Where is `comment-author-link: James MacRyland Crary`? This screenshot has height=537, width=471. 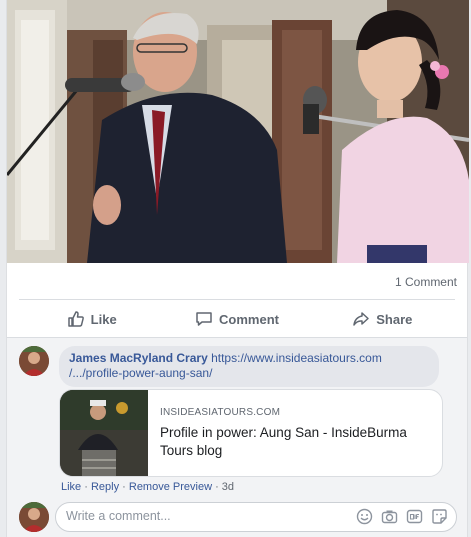 comment-author-link: James MacRyland Crary is located at coordinates (138, 358).